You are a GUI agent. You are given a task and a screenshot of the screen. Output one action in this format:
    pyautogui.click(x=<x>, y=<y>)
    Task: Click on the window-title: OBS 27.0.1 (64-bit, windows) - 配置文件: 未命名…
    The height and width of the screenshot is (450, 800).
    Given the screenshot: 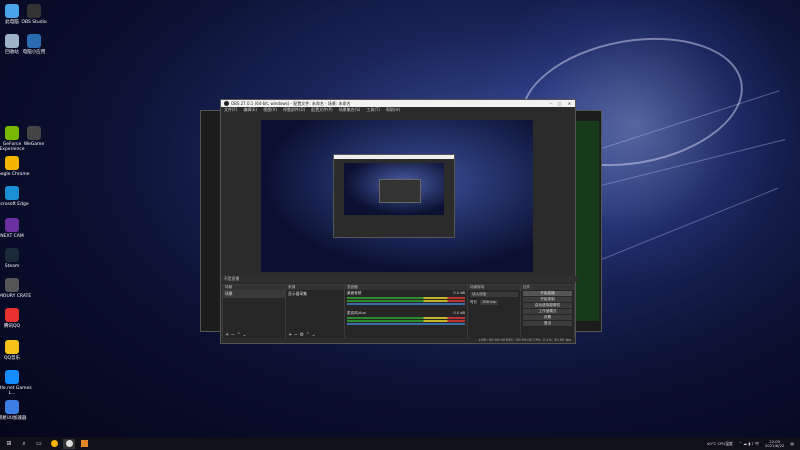 What is the action you would take?
    pyautogui.click(x=291, y=103)
    